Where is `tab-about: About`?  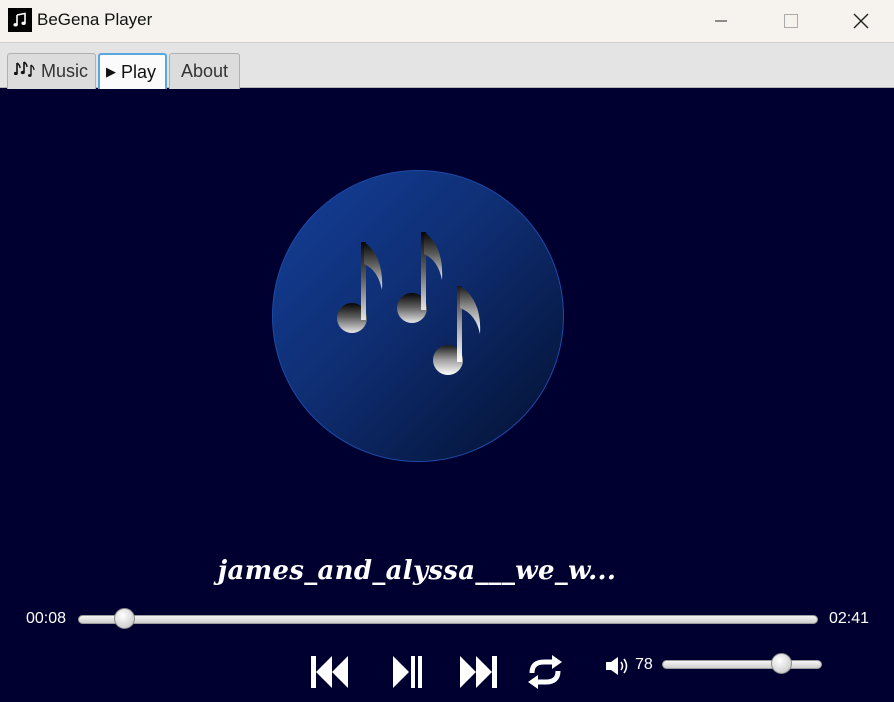 tab-about: About is located at coordinates (204, 71).